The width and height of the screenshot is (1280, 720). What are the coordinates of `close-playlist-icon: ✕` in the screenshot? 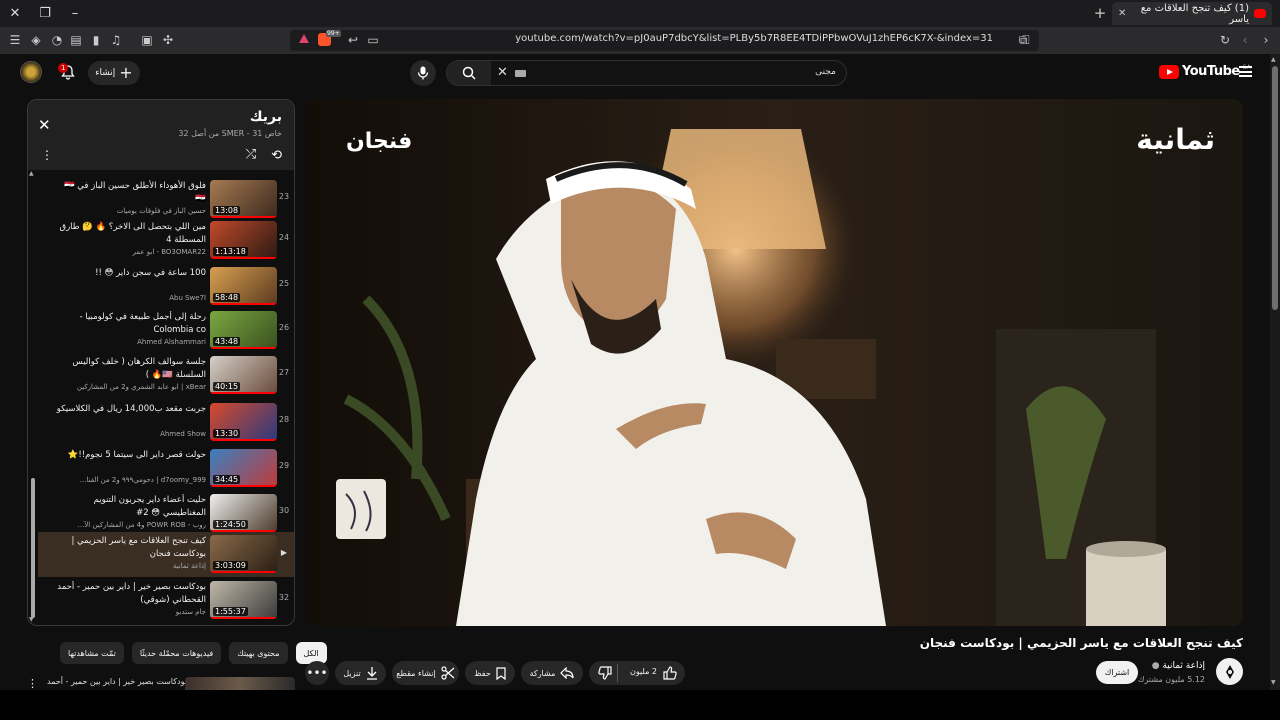 It's located at (44, 125).